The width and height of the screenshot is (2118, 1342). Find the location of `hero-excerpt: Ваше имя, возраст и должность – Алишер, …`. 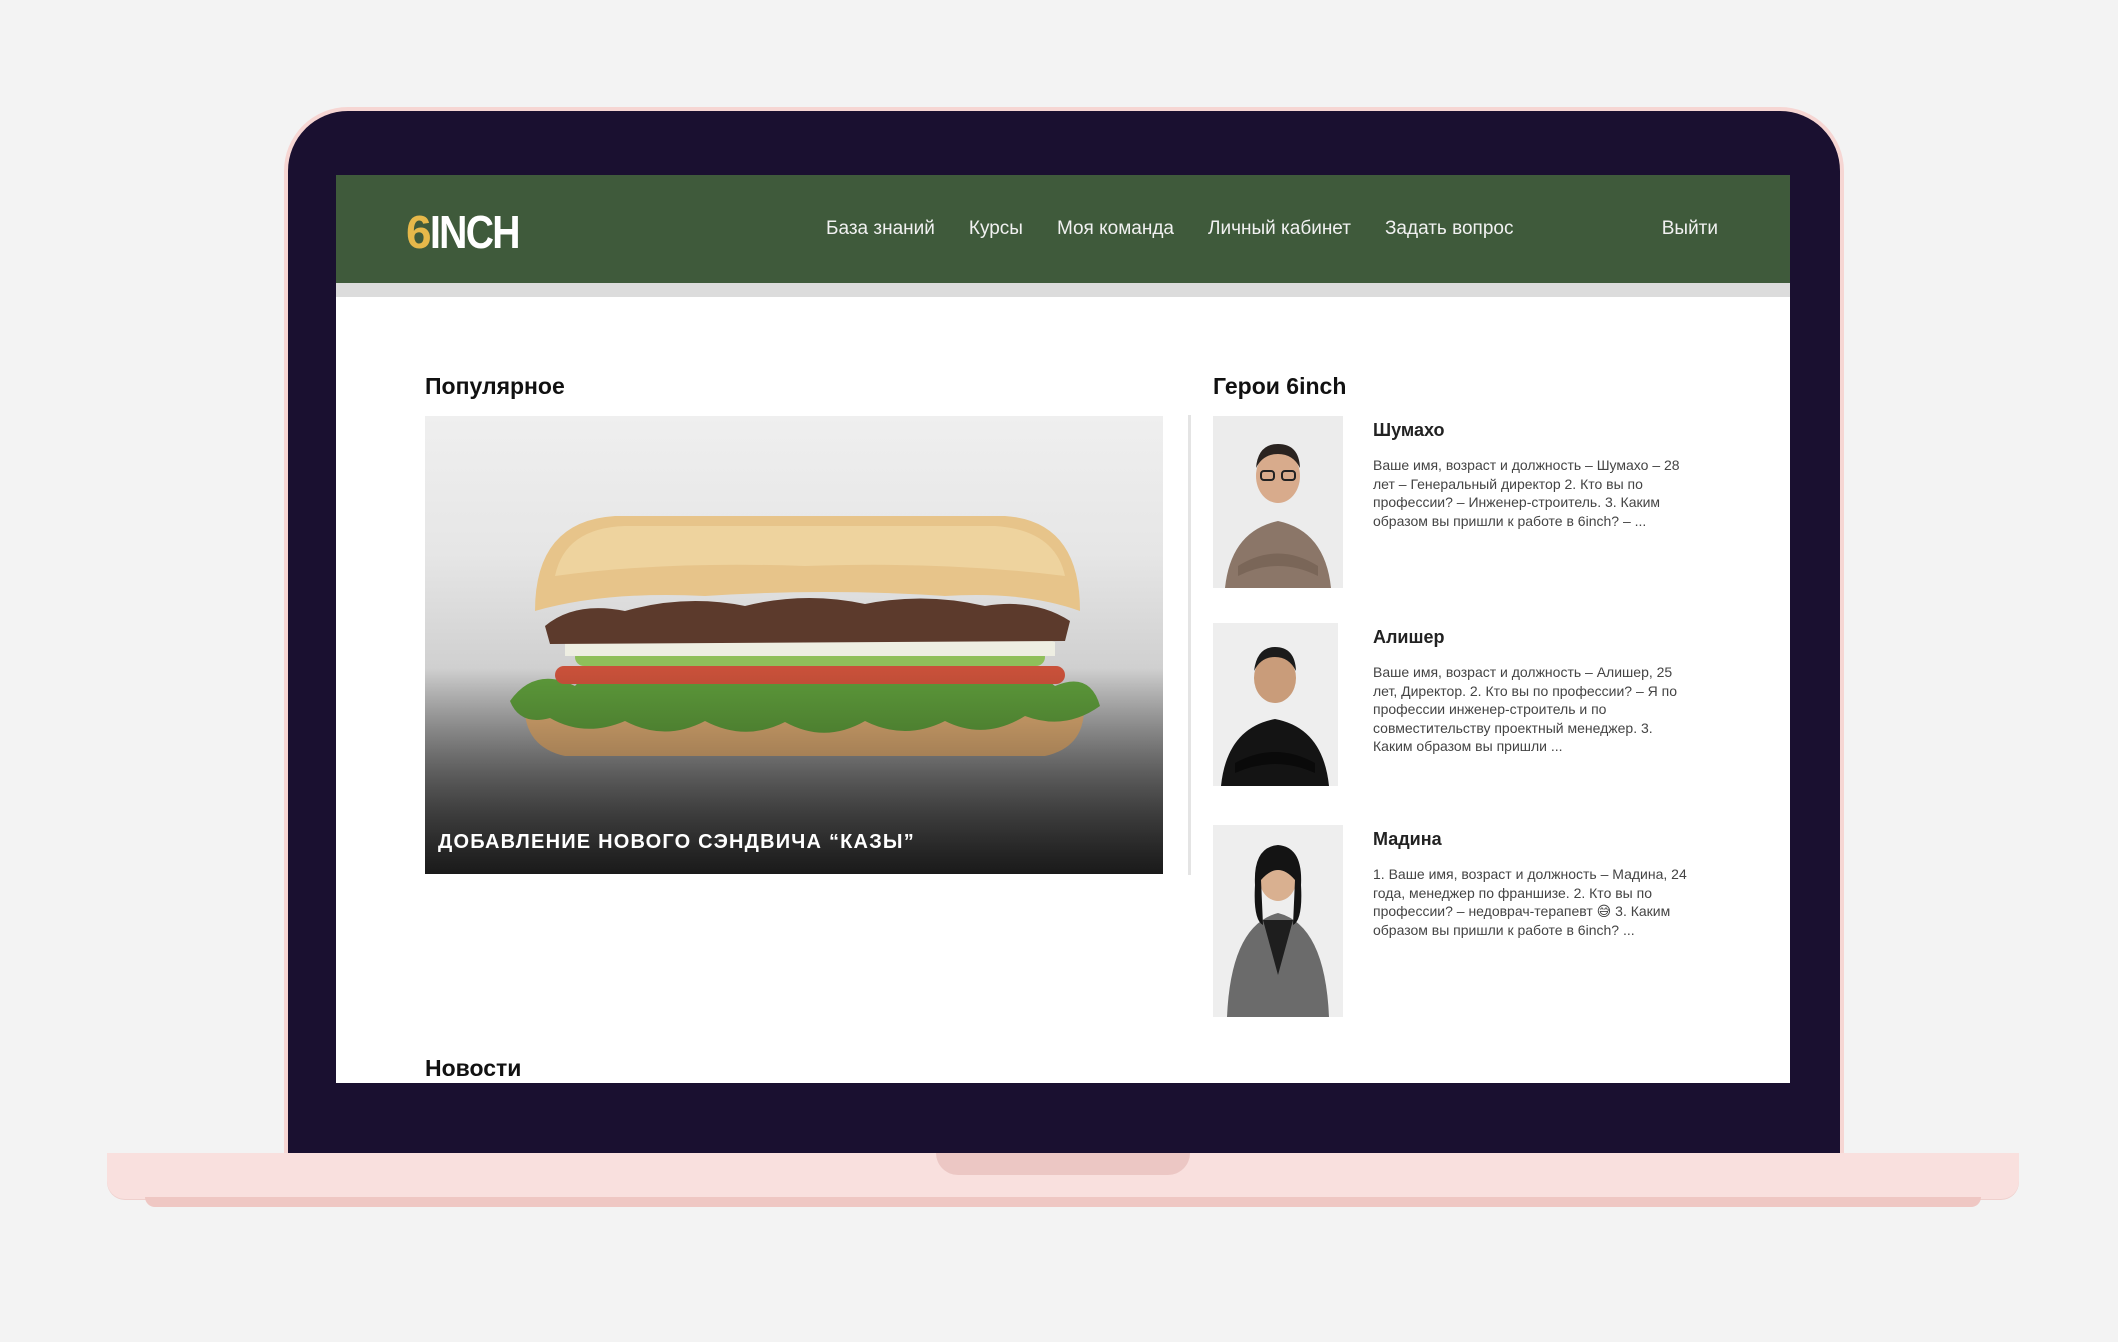

hero-excerpt: Ваше имя, возраст и должность – Алишер, … is located at coordinates (1525, 709).